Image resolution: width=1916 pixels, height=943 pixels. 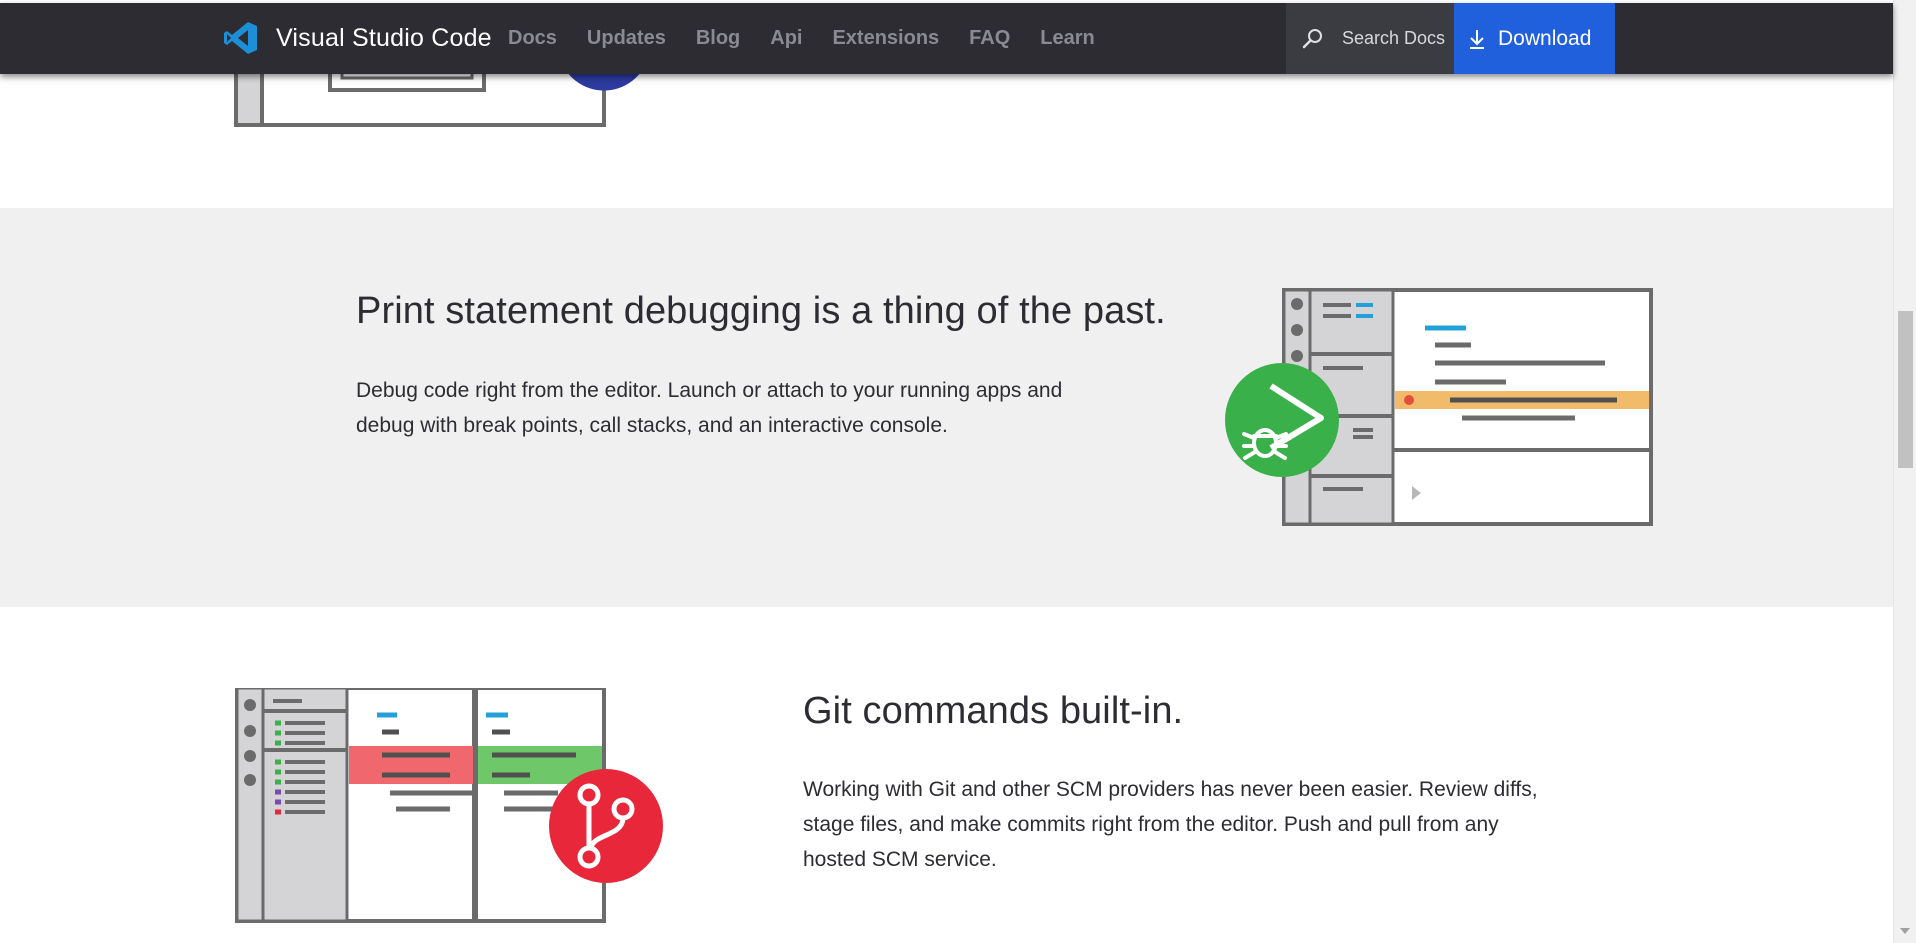 What do you see at coordinates (1545, 38) in the screenshot?
I see `download-label: Download` at bounding box center [1545, 38].